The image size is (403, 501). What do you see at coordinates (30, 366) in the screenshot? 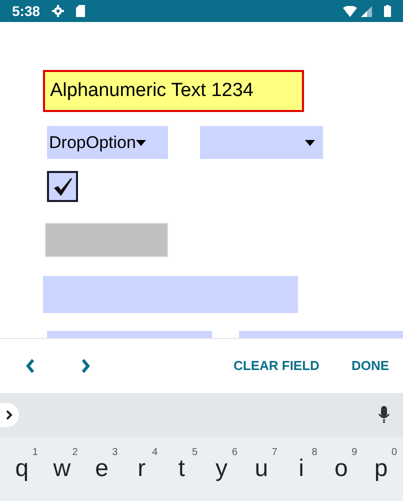
I see `chevron-left-icon` at bounding box center [30, 366].